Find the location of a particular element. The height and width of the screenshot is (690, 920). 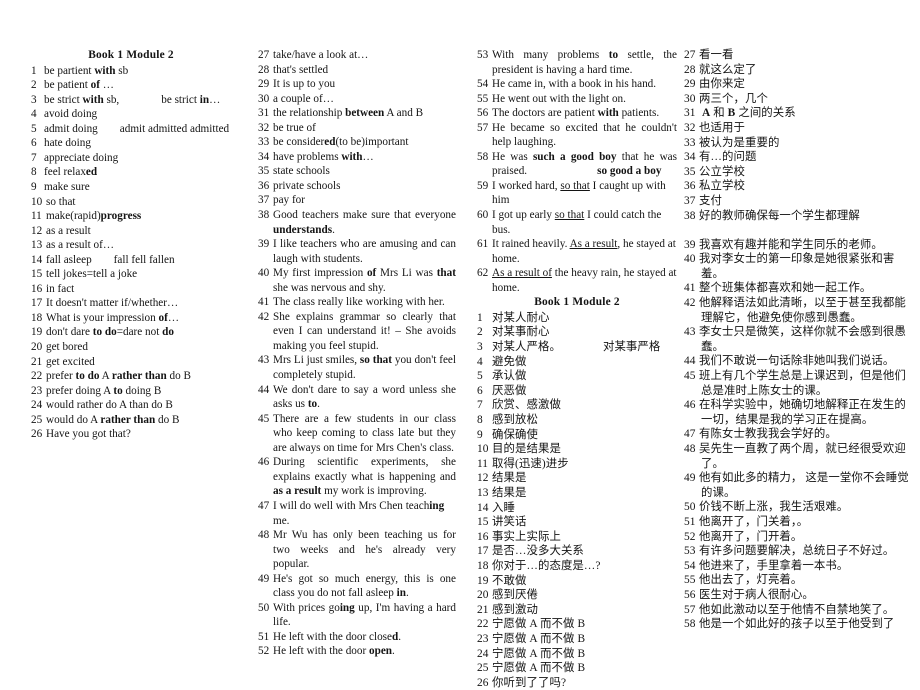

list-item: 8 feel relaxed is located at coordinates (64, 172).